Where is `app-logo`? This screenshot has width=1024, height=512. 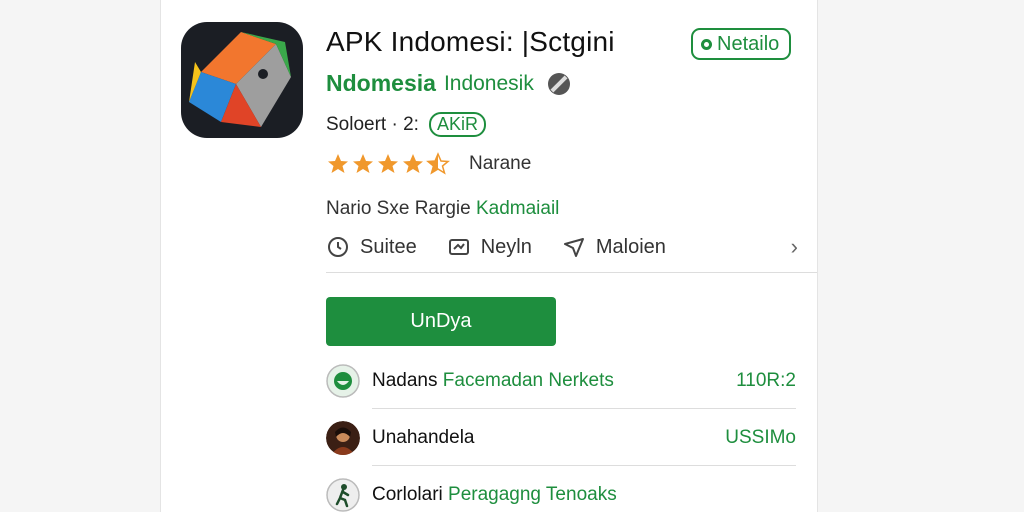
app-logo is located at coordinates (242, 80).